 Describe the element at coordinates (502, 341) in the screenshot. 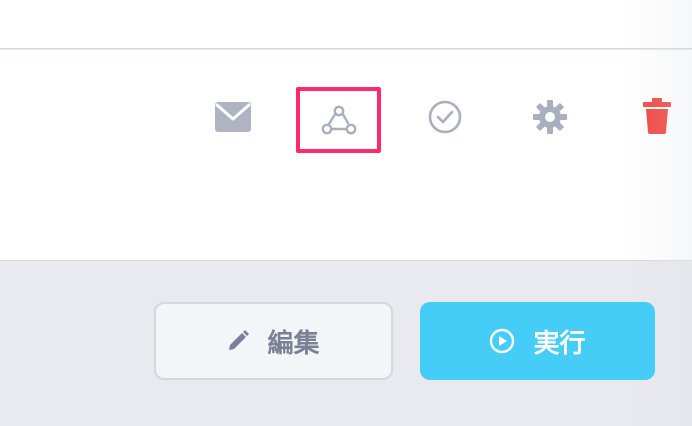

I see `play-circle-icon` at that location.